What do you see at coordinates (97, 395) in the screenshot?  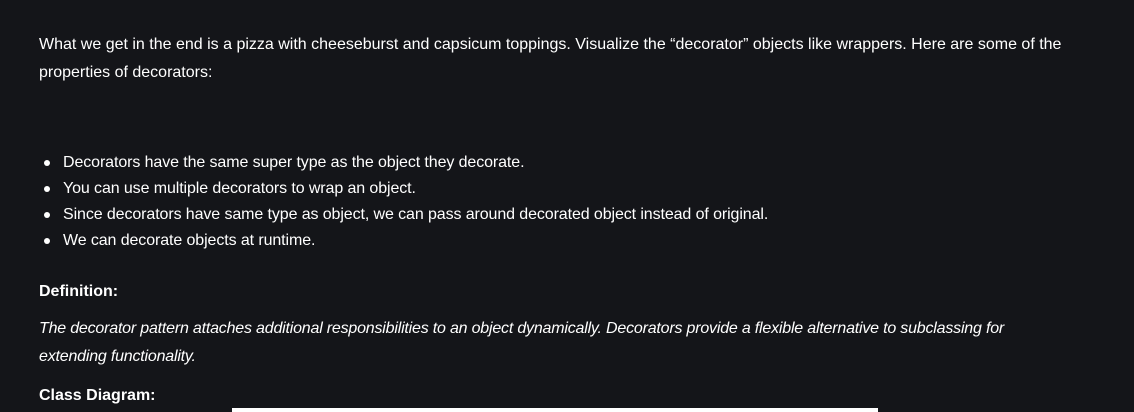 I see `class-diagram-heading: Class Diagram:` at bounding box center [97, 395].